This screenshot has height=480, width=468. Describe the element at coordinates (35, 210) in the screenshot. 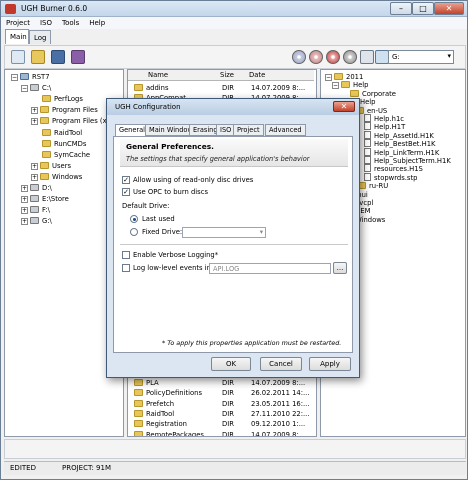

I see `tree-item: + F:\` at that location.